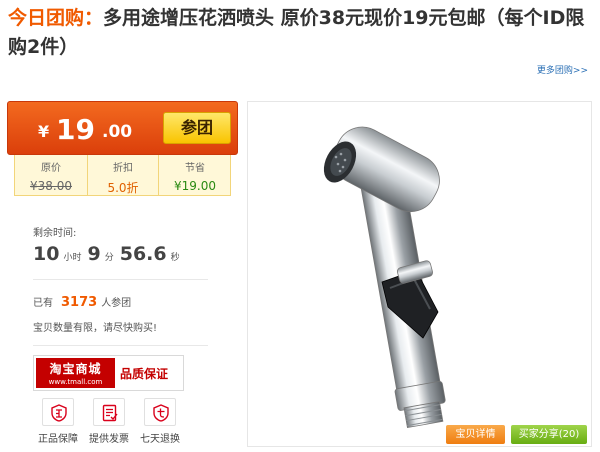  I want to click on stat-discount: 折扣 5.0折, so click(123, 175).